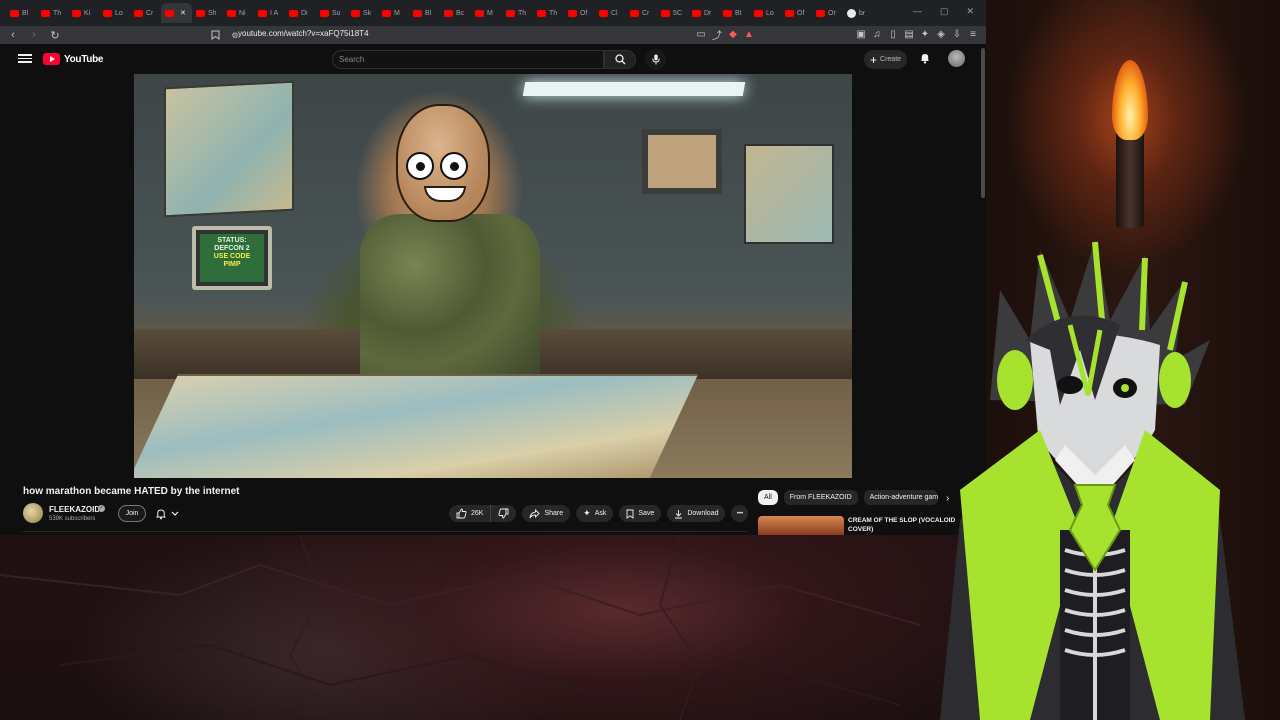 The image size is (1280, 720). Describe the element at coordinates (944, 11) in the screenshot. I see `maximize-icon: ▢` at that location.